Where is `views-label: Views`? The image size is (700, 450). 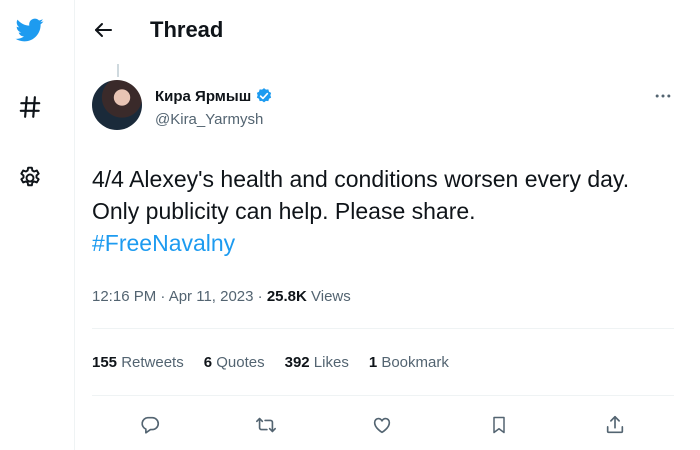
views-label: Views is located at coordinates (328, 296).